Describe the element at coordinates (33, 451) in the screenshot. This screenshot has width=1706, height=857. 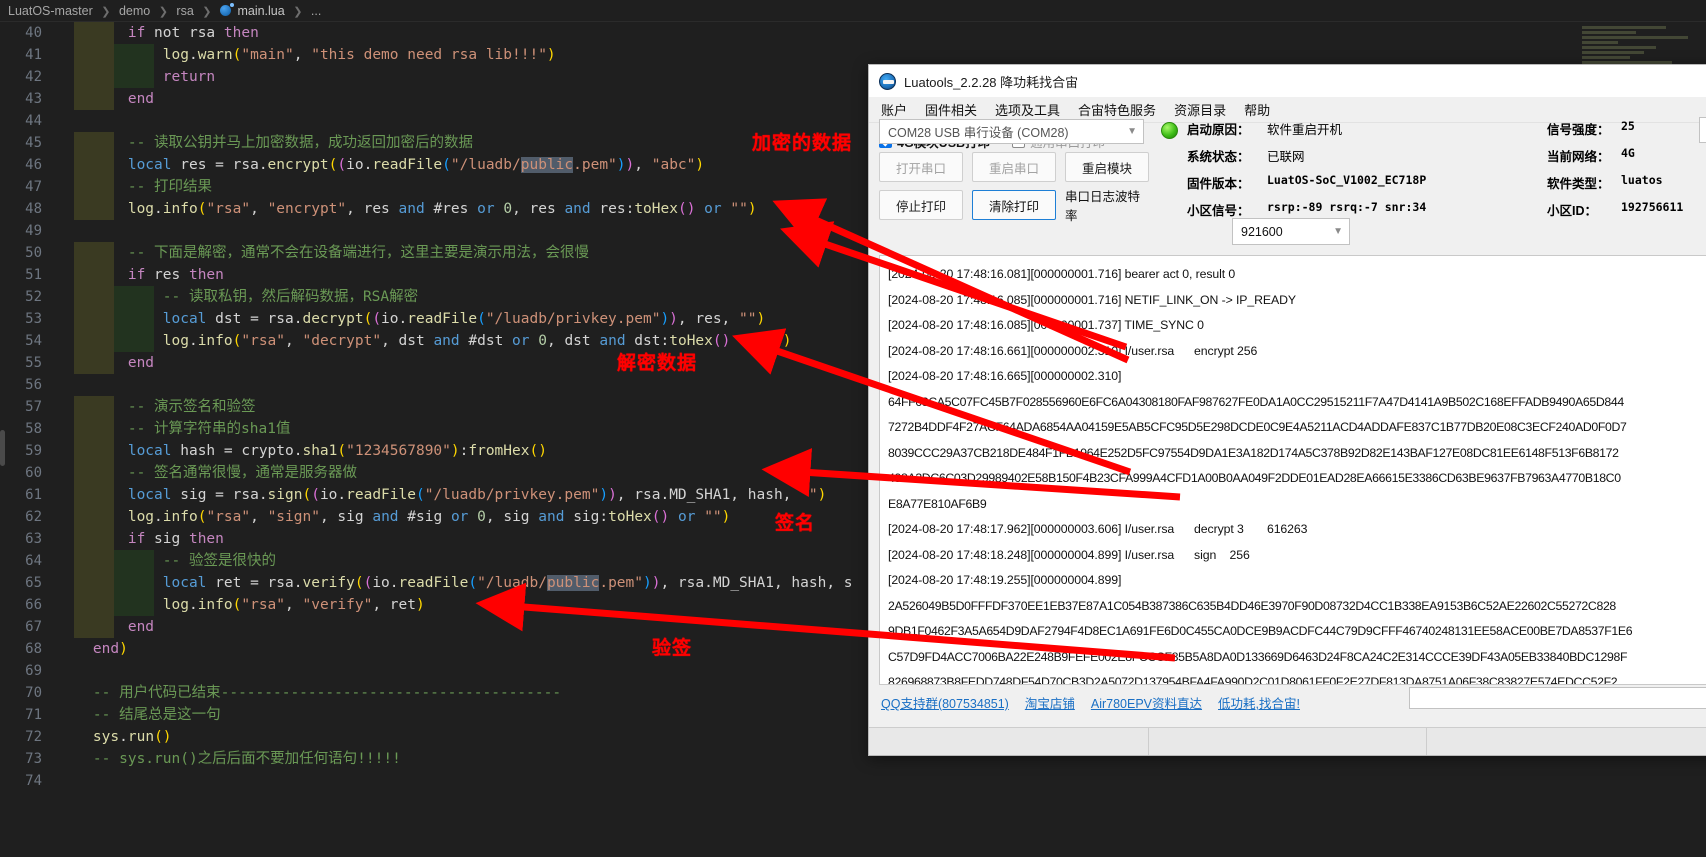
I see `line-number: 59` at that location.